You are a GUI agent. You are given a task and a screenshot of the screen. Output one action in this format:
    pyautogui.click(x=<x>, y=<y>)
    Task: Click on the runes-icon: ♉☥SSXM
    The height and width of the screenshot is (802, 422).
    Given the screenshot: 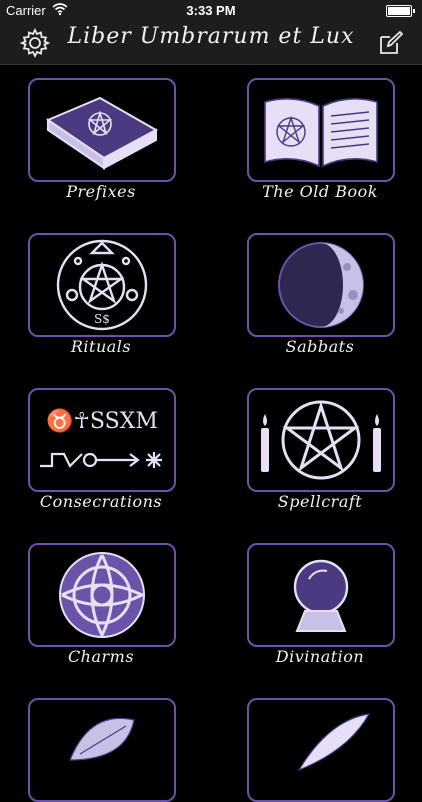 What is the action you would take?
    pyautogui.click(x=101, y=438)
    